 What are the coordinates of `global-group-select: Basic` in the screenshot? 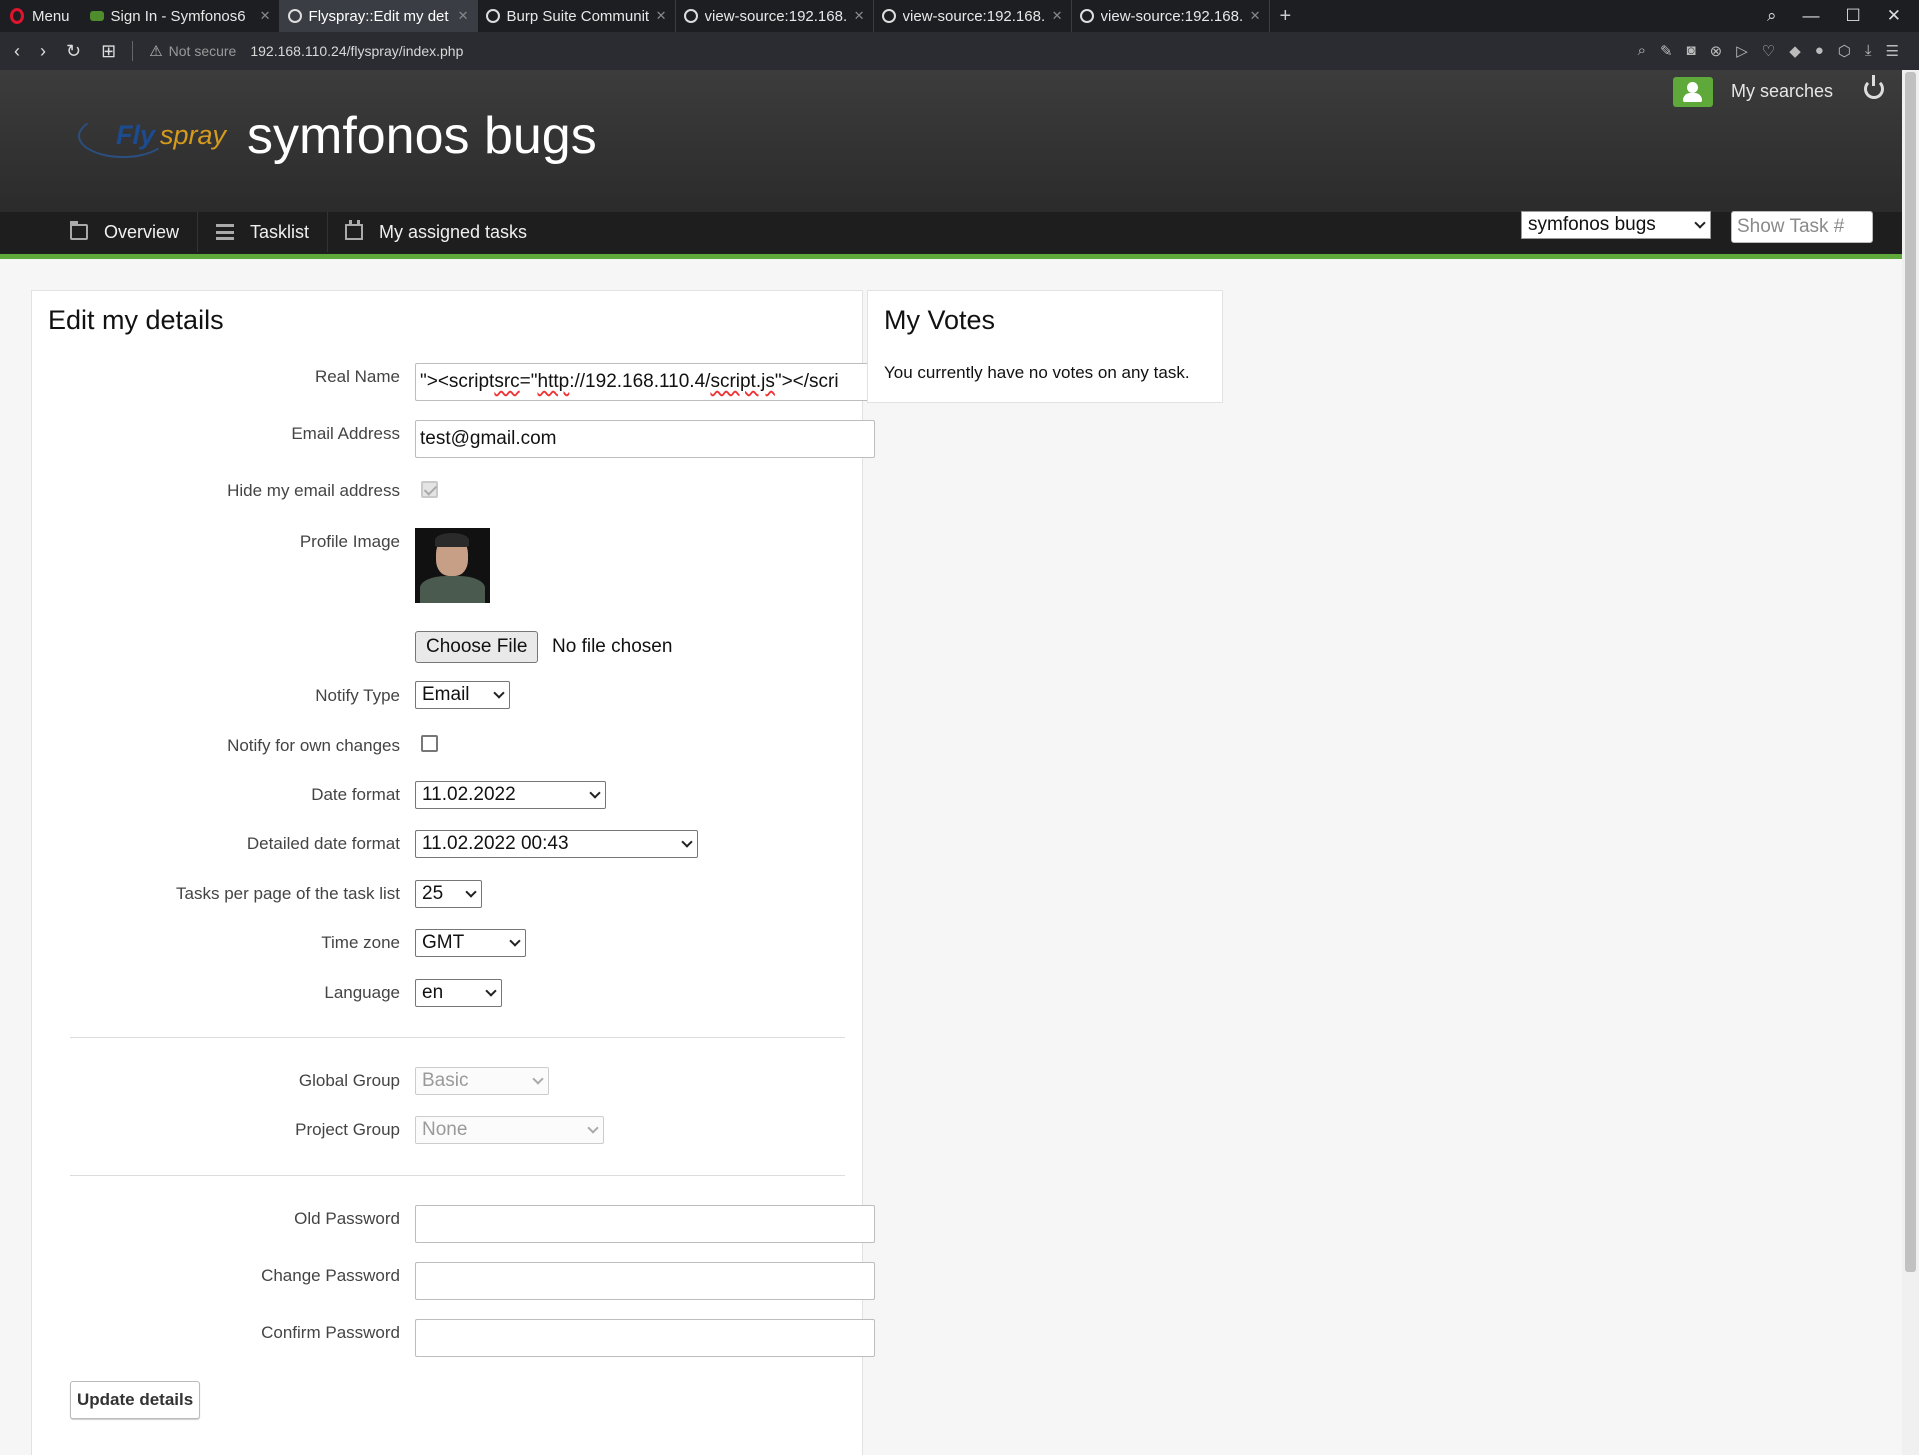 It's located at (482, 1081).